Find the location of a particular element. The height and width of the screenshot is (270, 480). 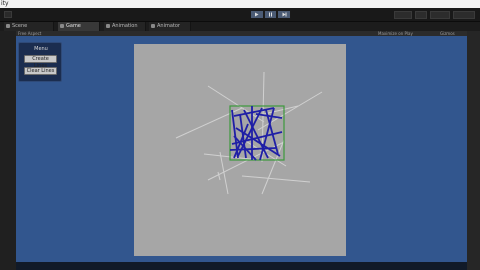

right-panel-edge is located at coordinates (473, 150).